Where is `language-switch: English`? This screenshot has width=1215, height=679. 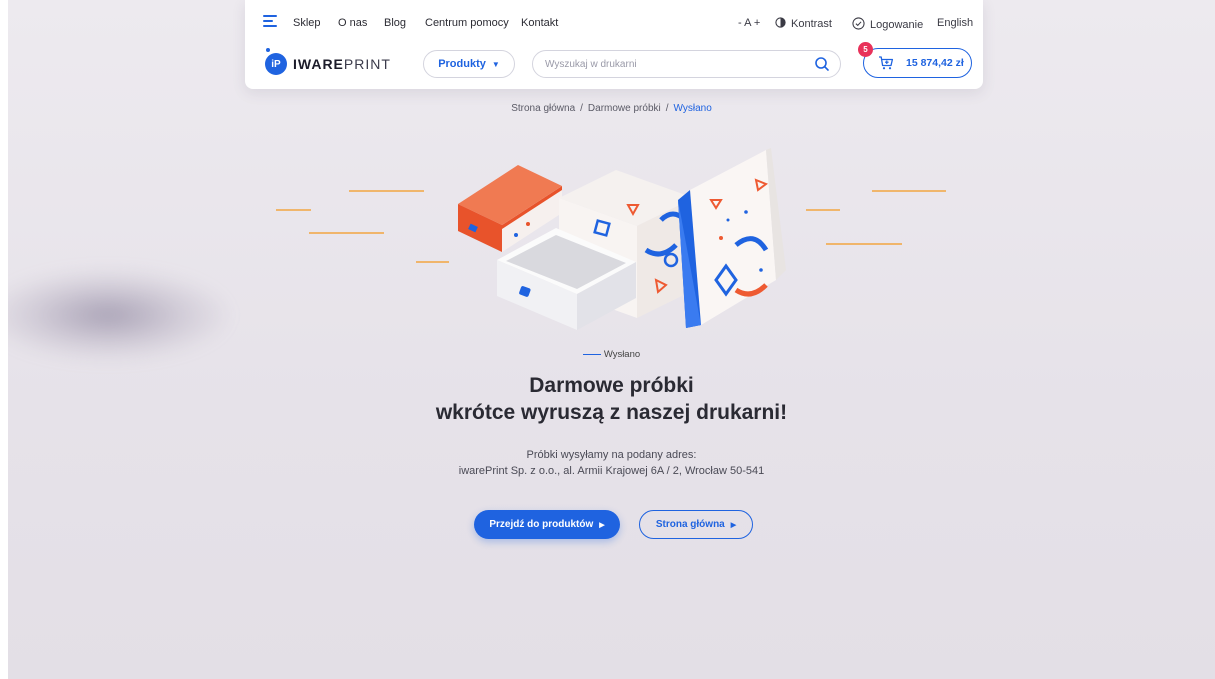 language-switch: English is located at coordinates (955, 23).